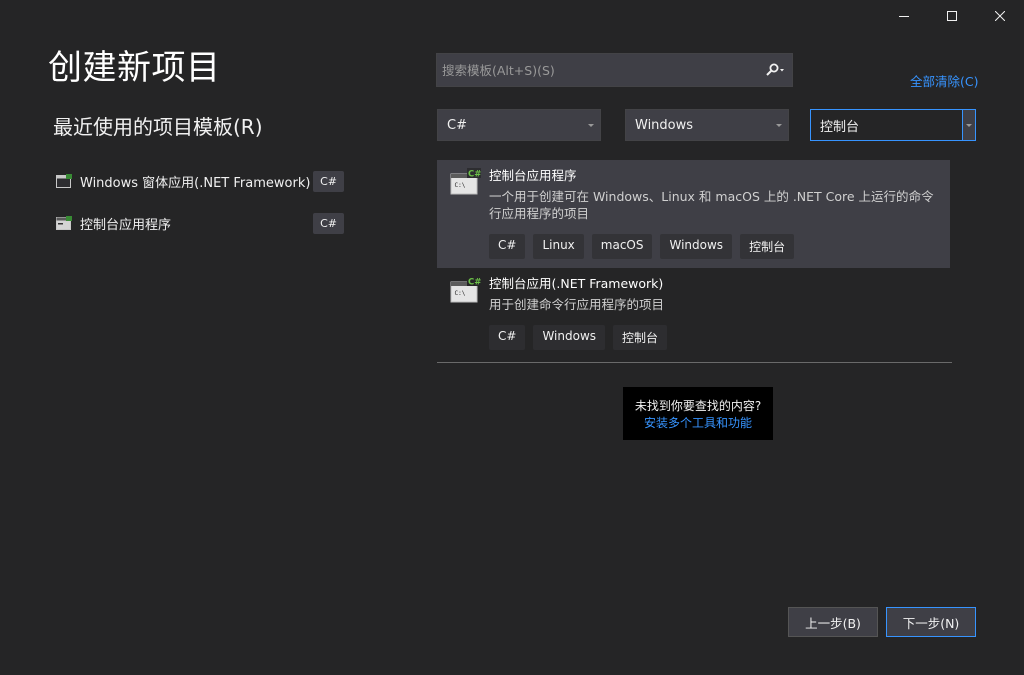 Image resolution: width=1024 pixels, height=675 pixels. Describe the element at coordinates (698, 406) in the screenshot. I see `not-found-question: 未找到你要查找的内容?` at that location.